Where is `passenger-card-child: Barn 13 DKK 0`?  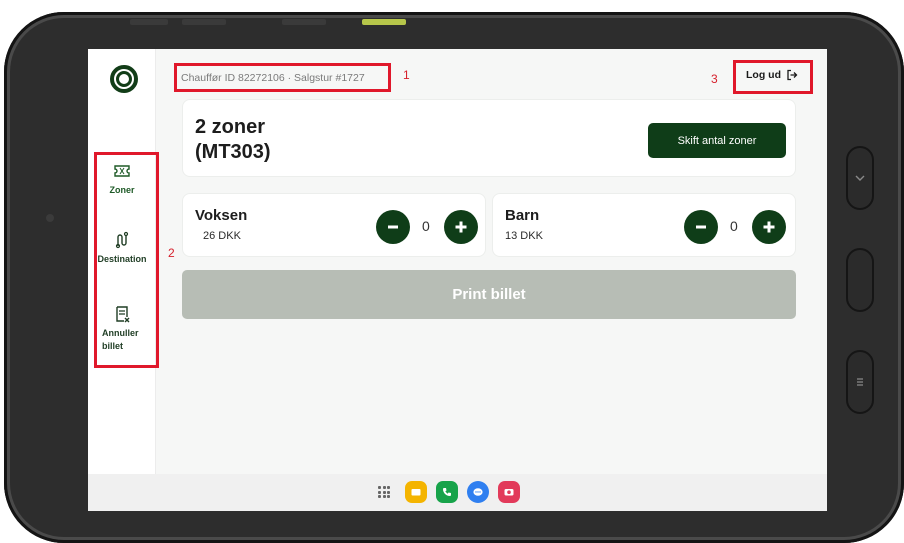 passenger-card-child: Barn 13 DKK 0 is located at coordinates (644, 225).